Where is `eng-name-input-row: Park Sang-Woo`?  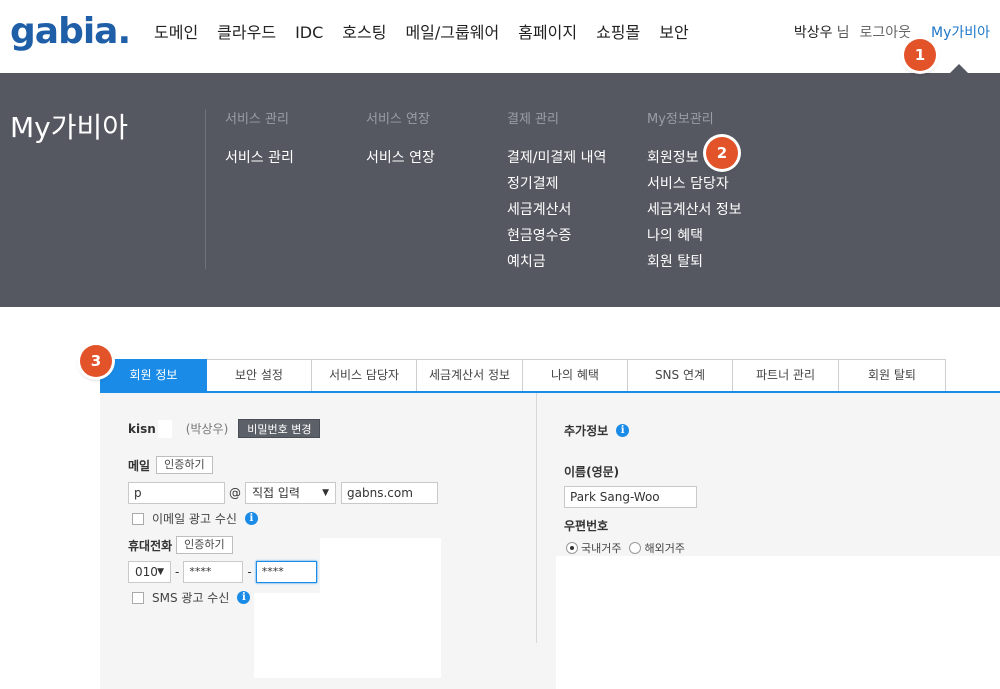 eng-name-input-row: Park Sang-Woo is located at coordinates (630, 497).